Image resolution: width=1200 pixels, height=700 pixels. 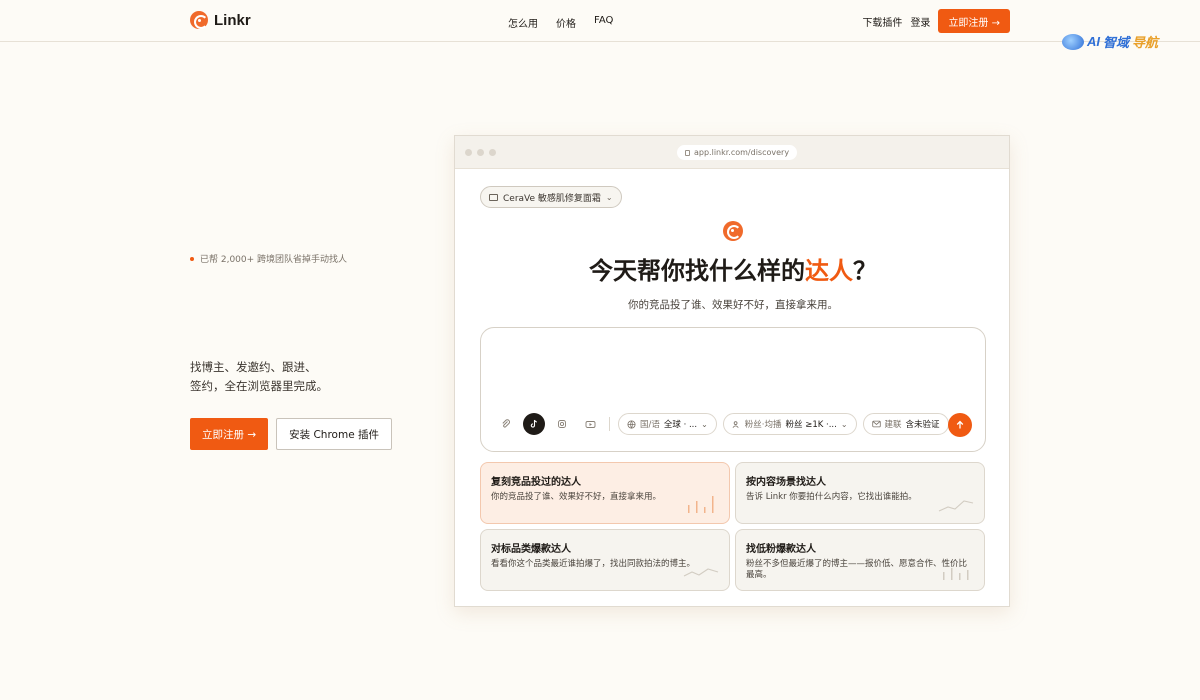 What do you see at coordinates (232, 20) in the screenshot?
I see `brand-name: Linkr` at bounding box center [232, 20].